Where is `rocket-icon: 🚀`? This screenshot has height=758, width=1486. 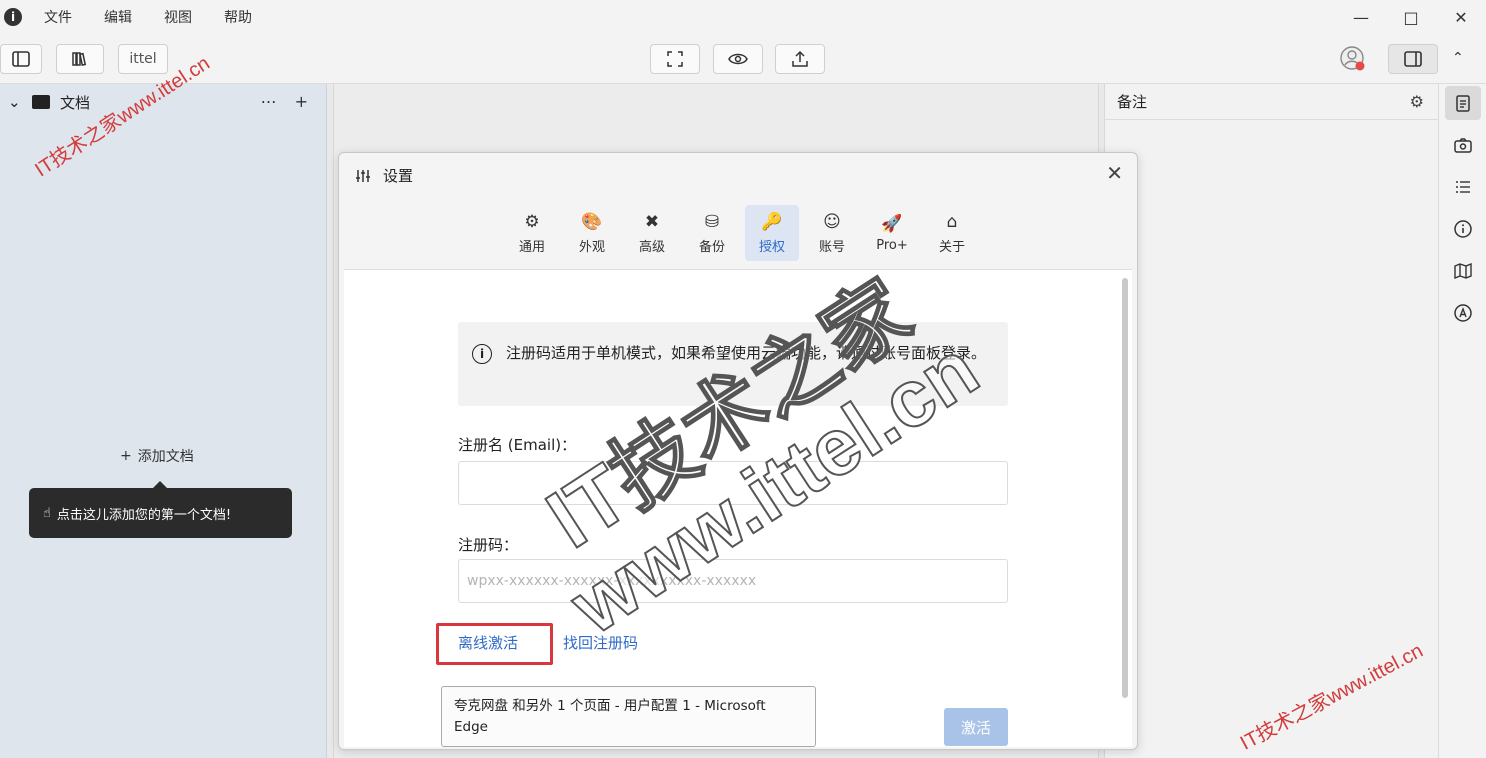
rocket-icon: 🚀 is located at coordinates (892, 223).